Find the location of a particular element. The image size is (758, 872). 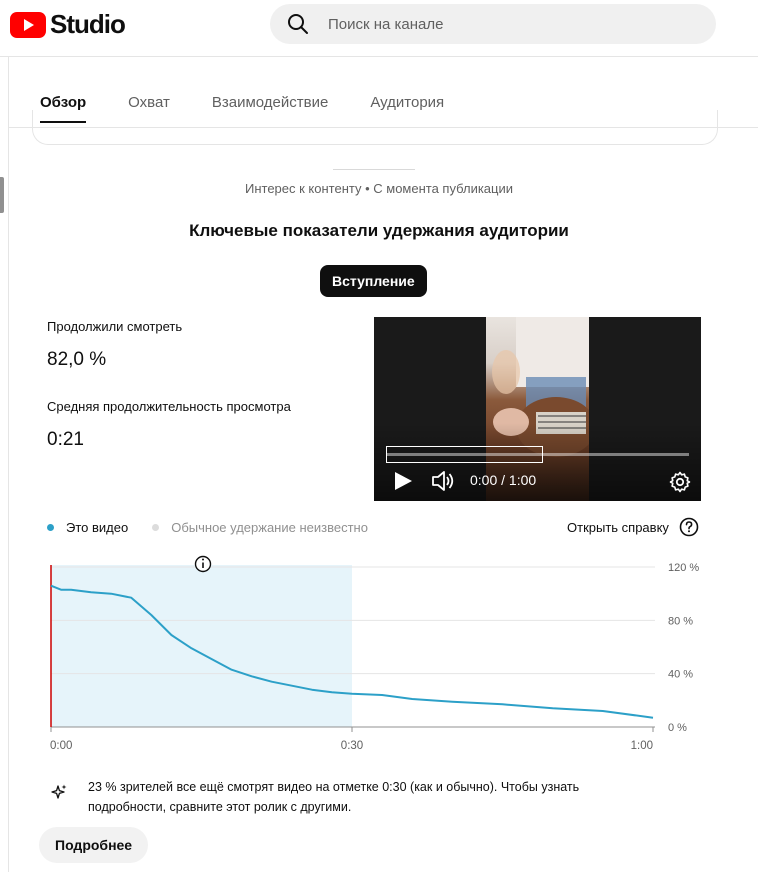

settings-gear-icon is located at coordinates (680, 482).